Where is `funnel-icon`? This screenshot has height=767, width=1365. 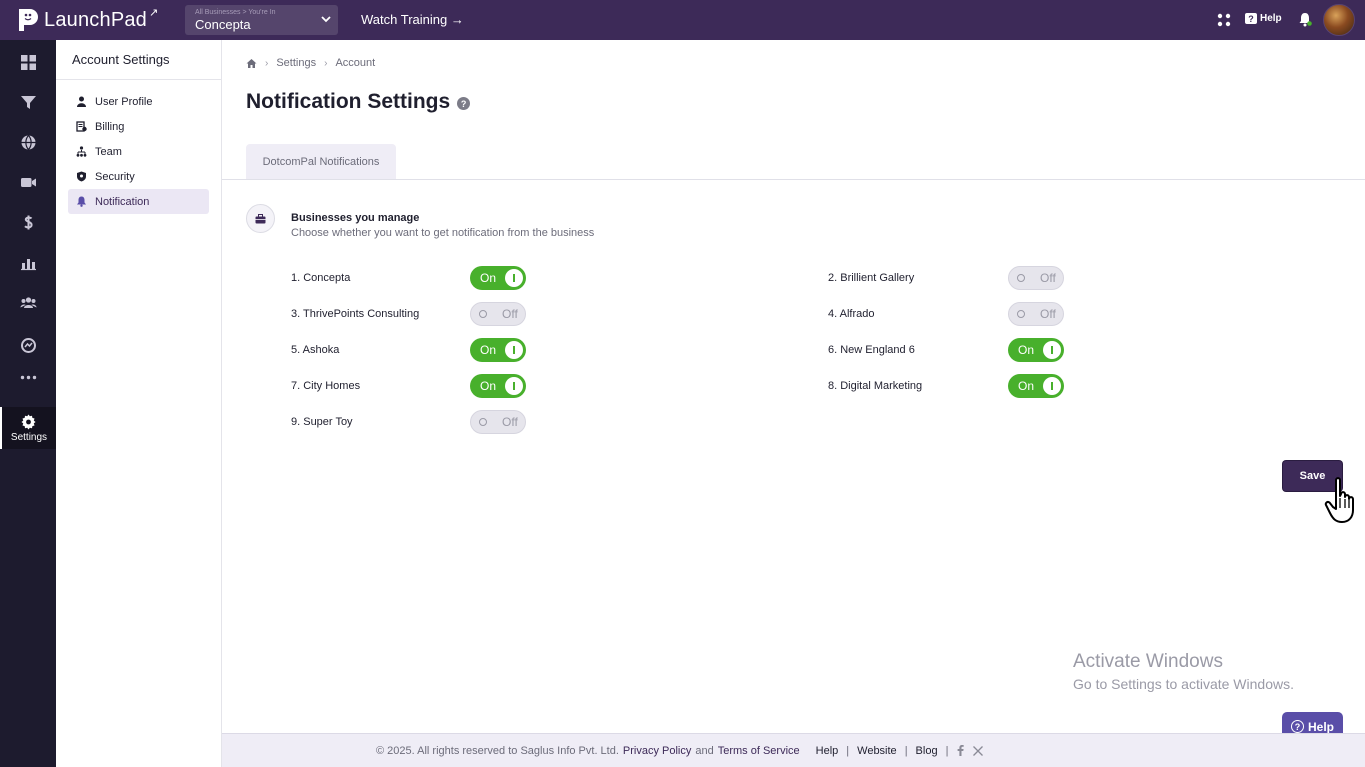
funnel-icon is located at coordinates (28, 102).